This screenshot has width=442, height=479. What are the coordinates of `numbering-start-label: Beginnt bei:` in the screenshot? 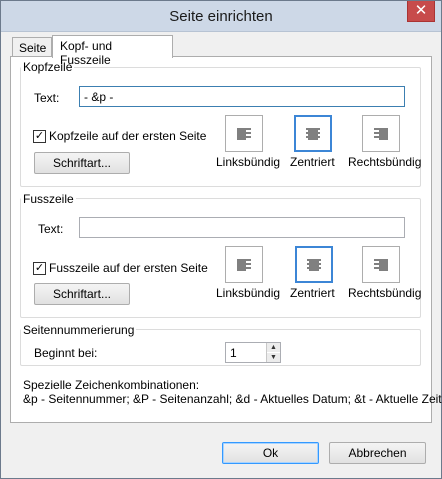 It's located at (66, 353).